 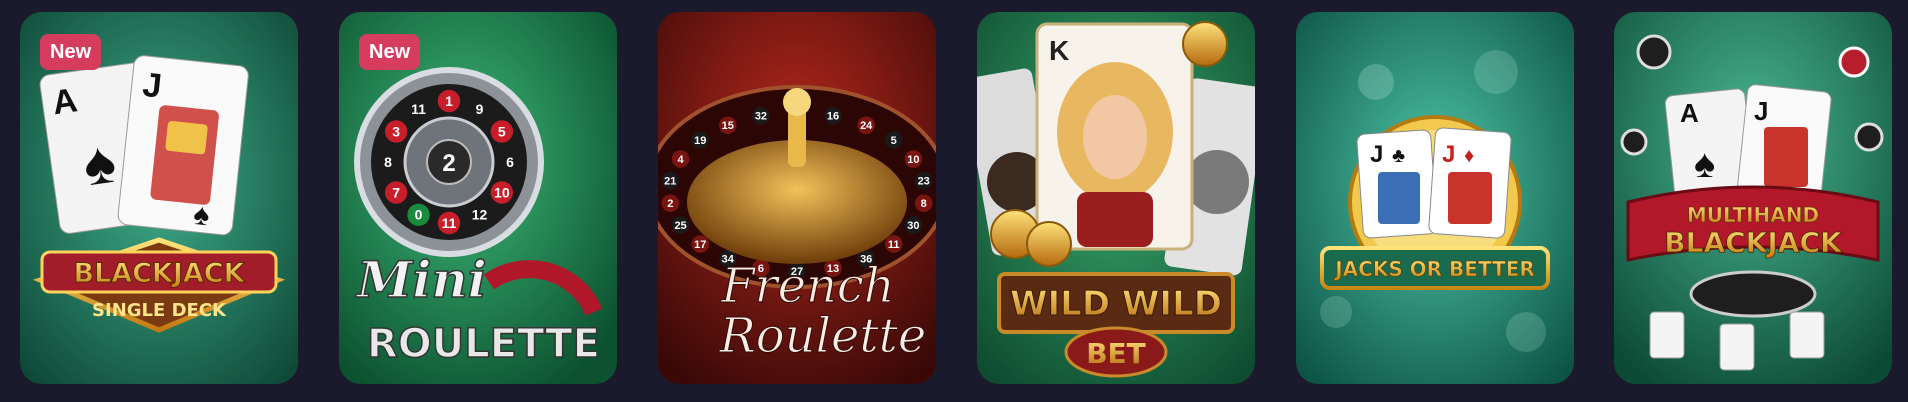 I want to click on game-title-line-2: BLACKJACK, so click(x=1753, y=242).